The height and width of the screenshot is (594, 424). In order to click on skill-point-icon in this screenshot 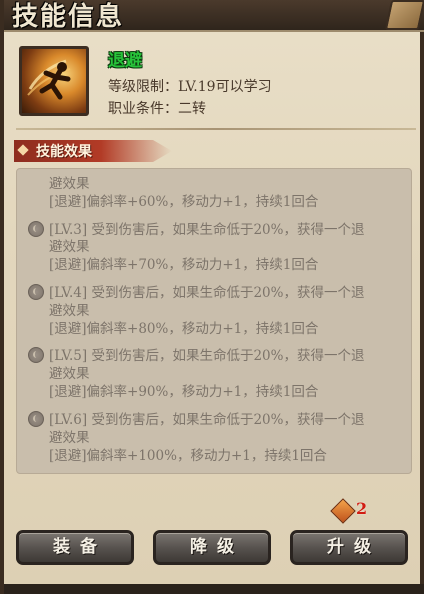, I will do `click(343, 511)`.